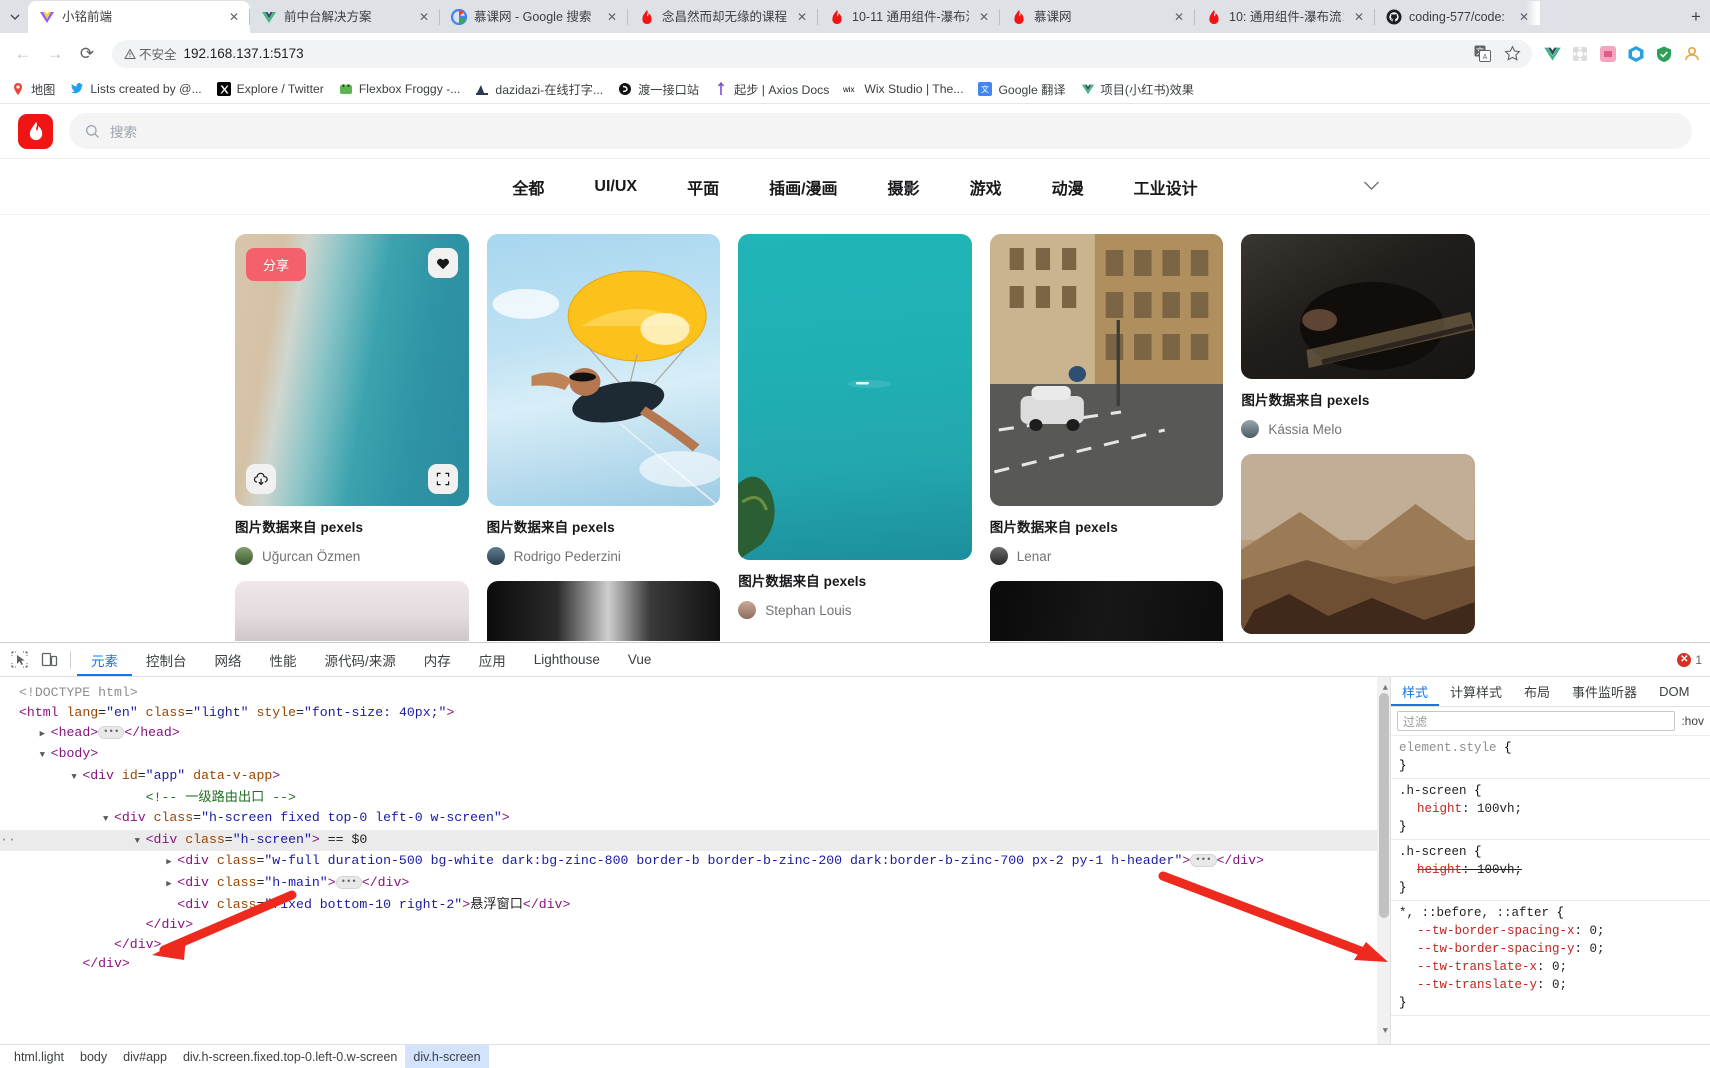  What do you see at coordinates (1551, 967) in the screenshot?
I see `css-declaration: --tw-translate-x: 0;` at bounding box center [1551, 967].